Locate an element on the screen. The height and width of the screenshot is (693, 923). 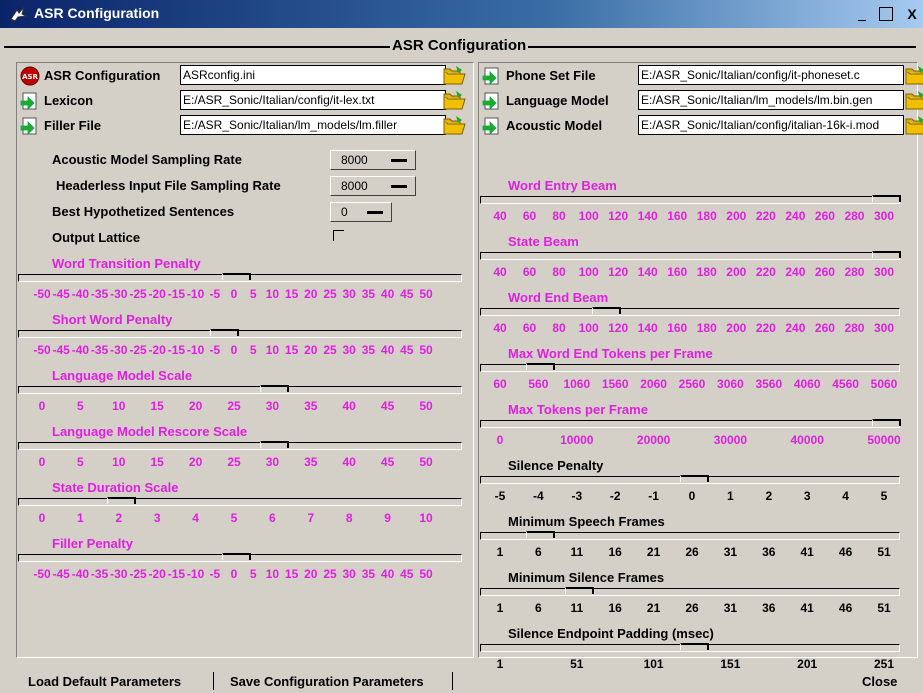
slider-ticks: -5 -4 -3 -2 -1 0 1 2 3 4 5 is located at coordinates (461, 497).